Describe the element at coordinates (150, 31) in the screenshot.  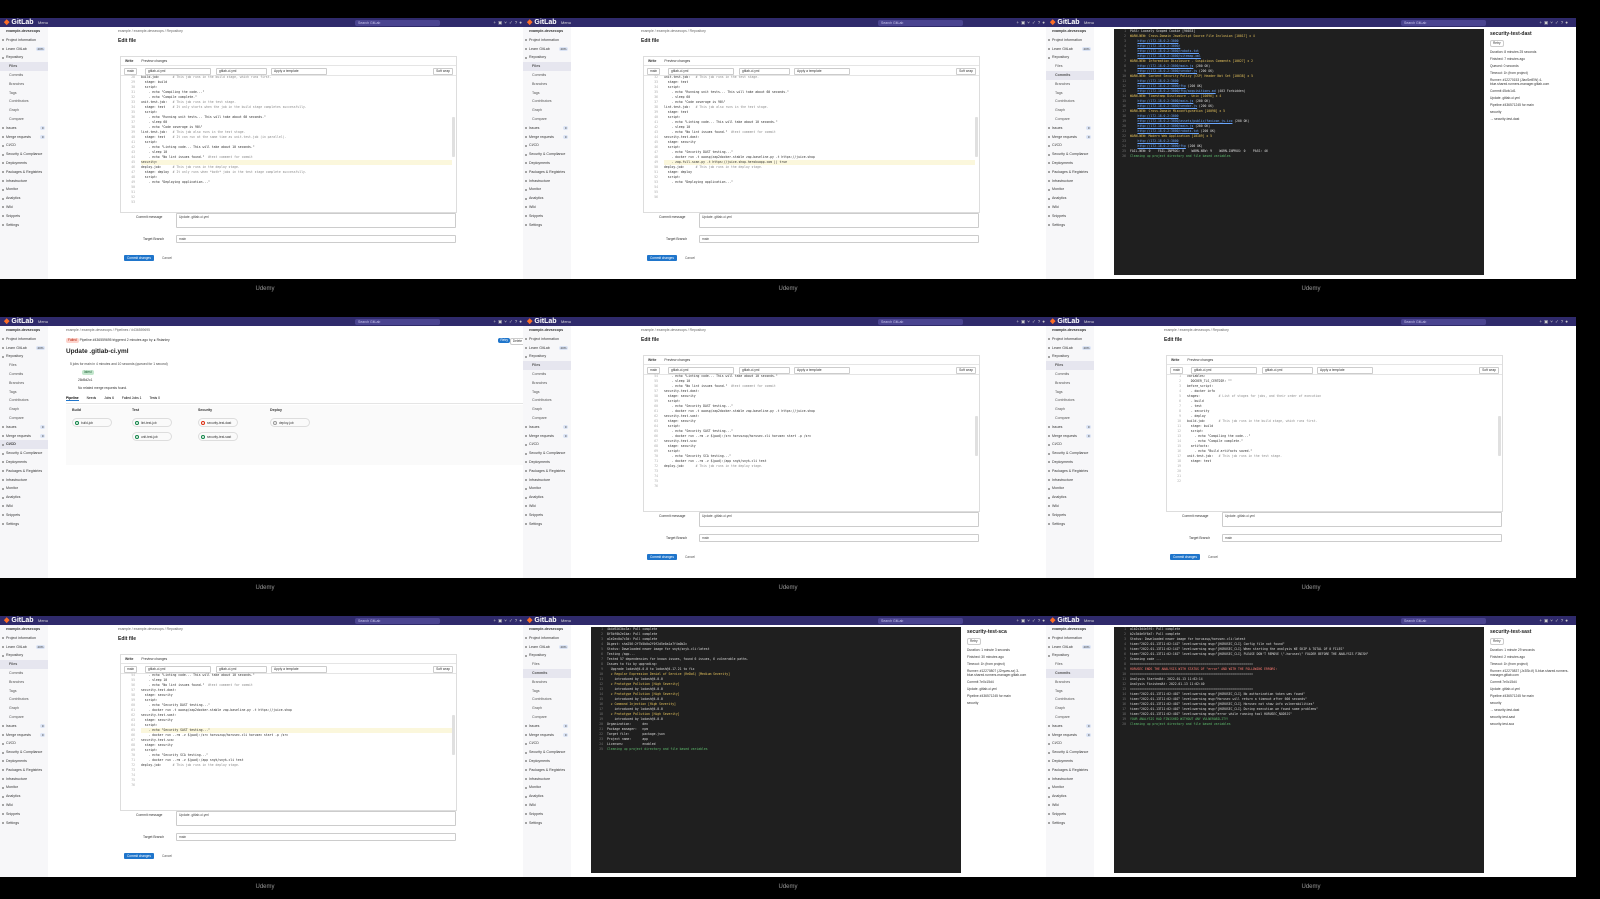
I see `breadcrumb: example / example-devsecops / Repository` at that location.